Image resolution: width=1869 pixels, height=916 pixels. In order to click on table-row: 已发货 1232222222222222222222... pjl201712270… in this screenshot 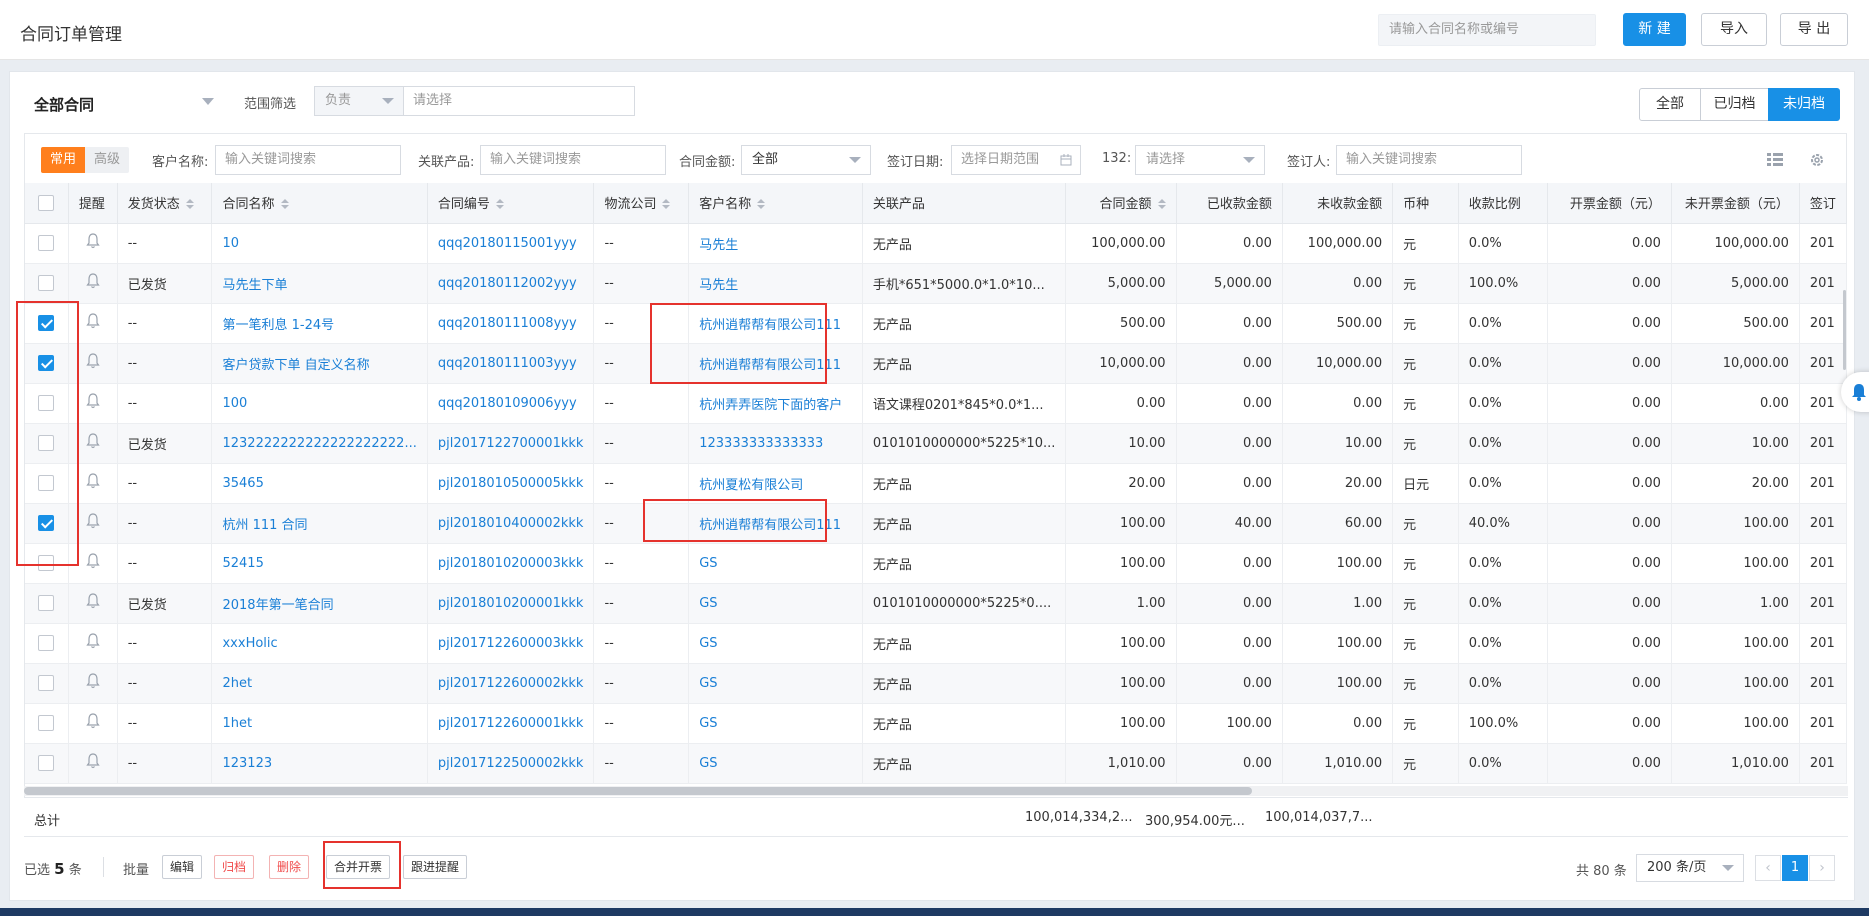, I will do `click(936, 443)`.